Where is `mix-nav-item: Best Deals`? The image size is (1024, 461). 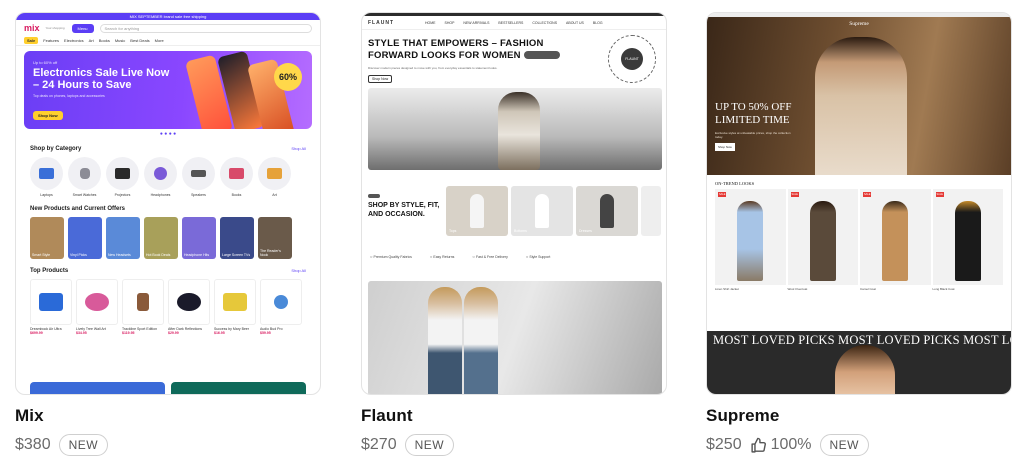
mix-nav-item: Best Deals is located at coordinates (140, 40).